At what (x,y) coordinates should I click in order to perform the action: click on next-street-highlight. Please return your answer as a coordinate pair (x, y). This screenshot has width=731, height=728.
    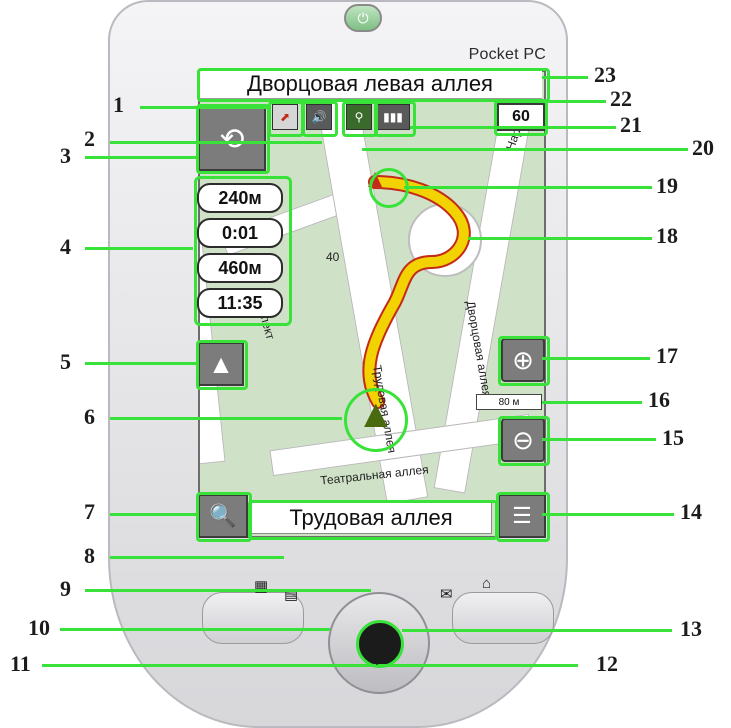
    Looking at the image, I should click on (373, 520).